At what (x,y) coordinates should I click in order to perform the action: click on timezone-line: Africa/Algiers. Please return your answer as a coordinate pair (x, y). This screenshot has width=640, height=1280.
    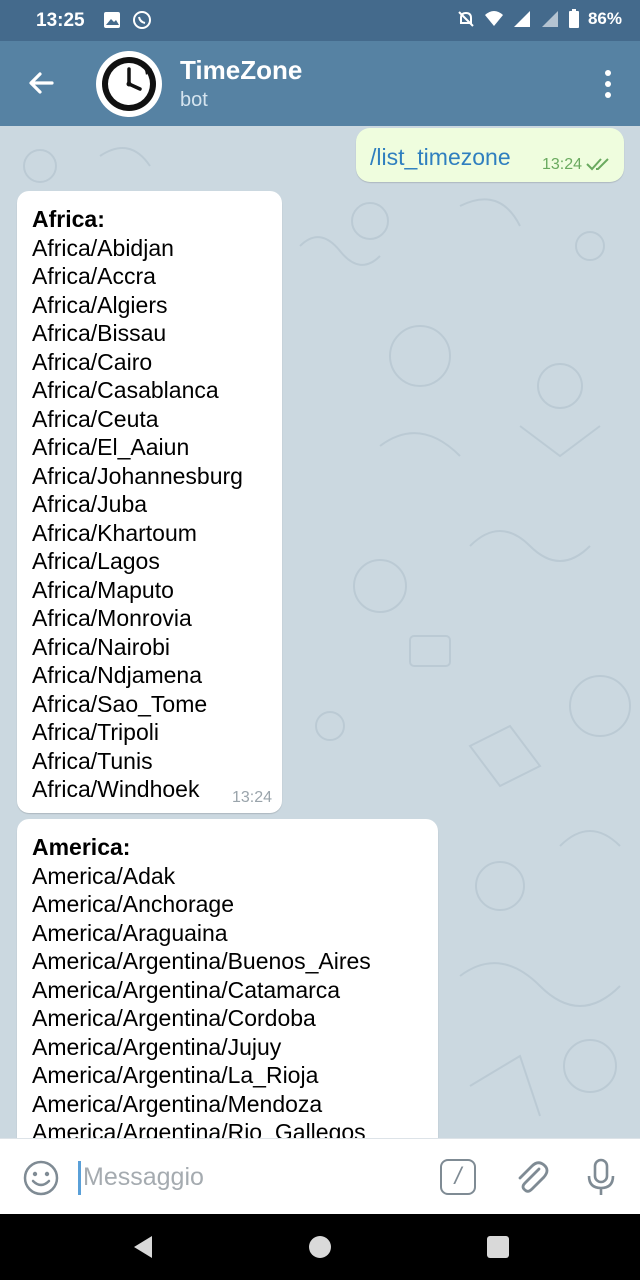
    Looking at the image, I should click on (100, 304).